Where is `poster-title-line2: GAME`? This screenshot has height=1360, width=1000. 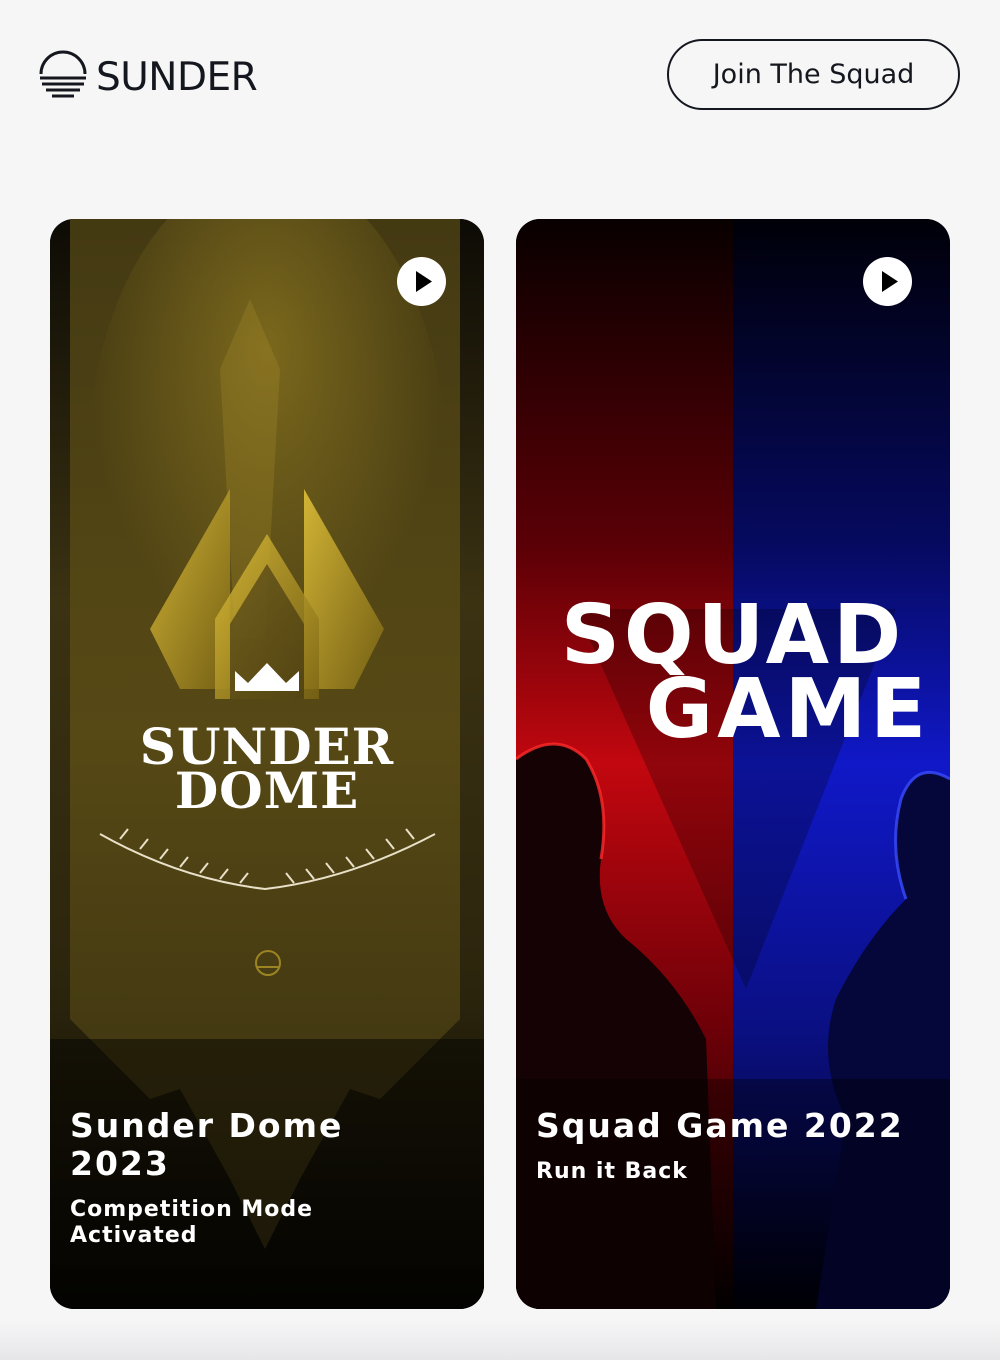
poster-title-line2: GAME is located at coordinates (788, 709).